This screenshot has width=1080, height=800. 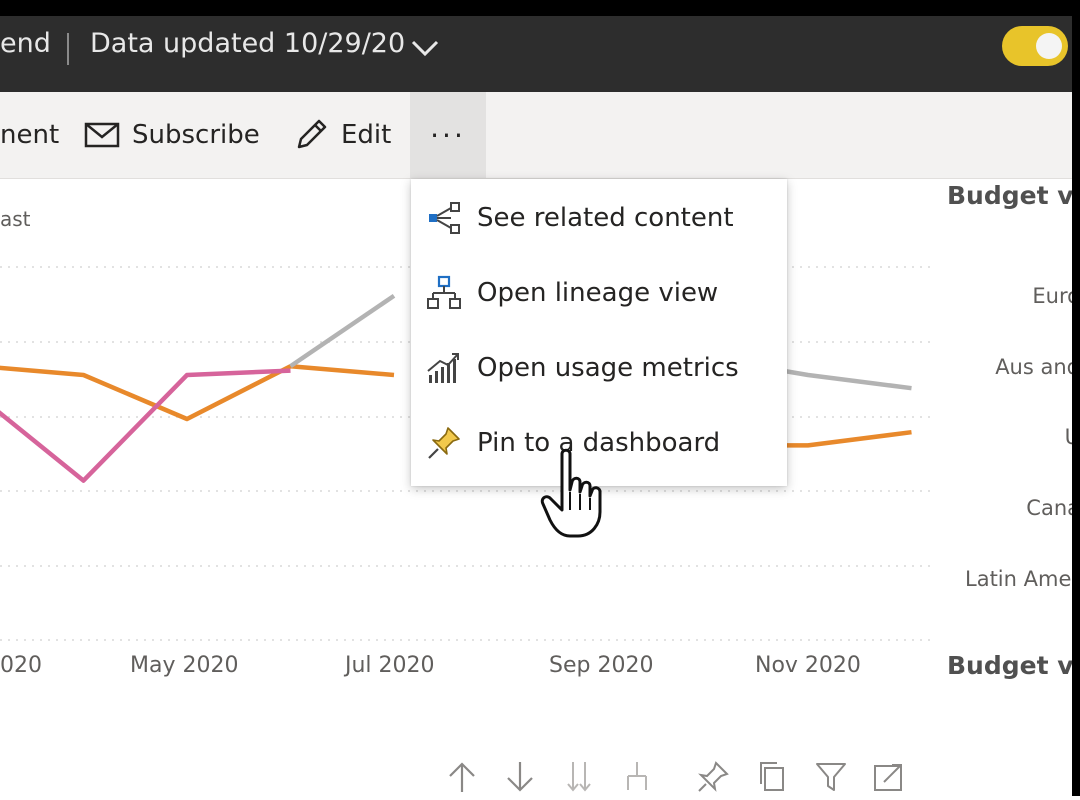 I want to click on report-header: end Data updated 10/29/20, so click(x=536, y=54).